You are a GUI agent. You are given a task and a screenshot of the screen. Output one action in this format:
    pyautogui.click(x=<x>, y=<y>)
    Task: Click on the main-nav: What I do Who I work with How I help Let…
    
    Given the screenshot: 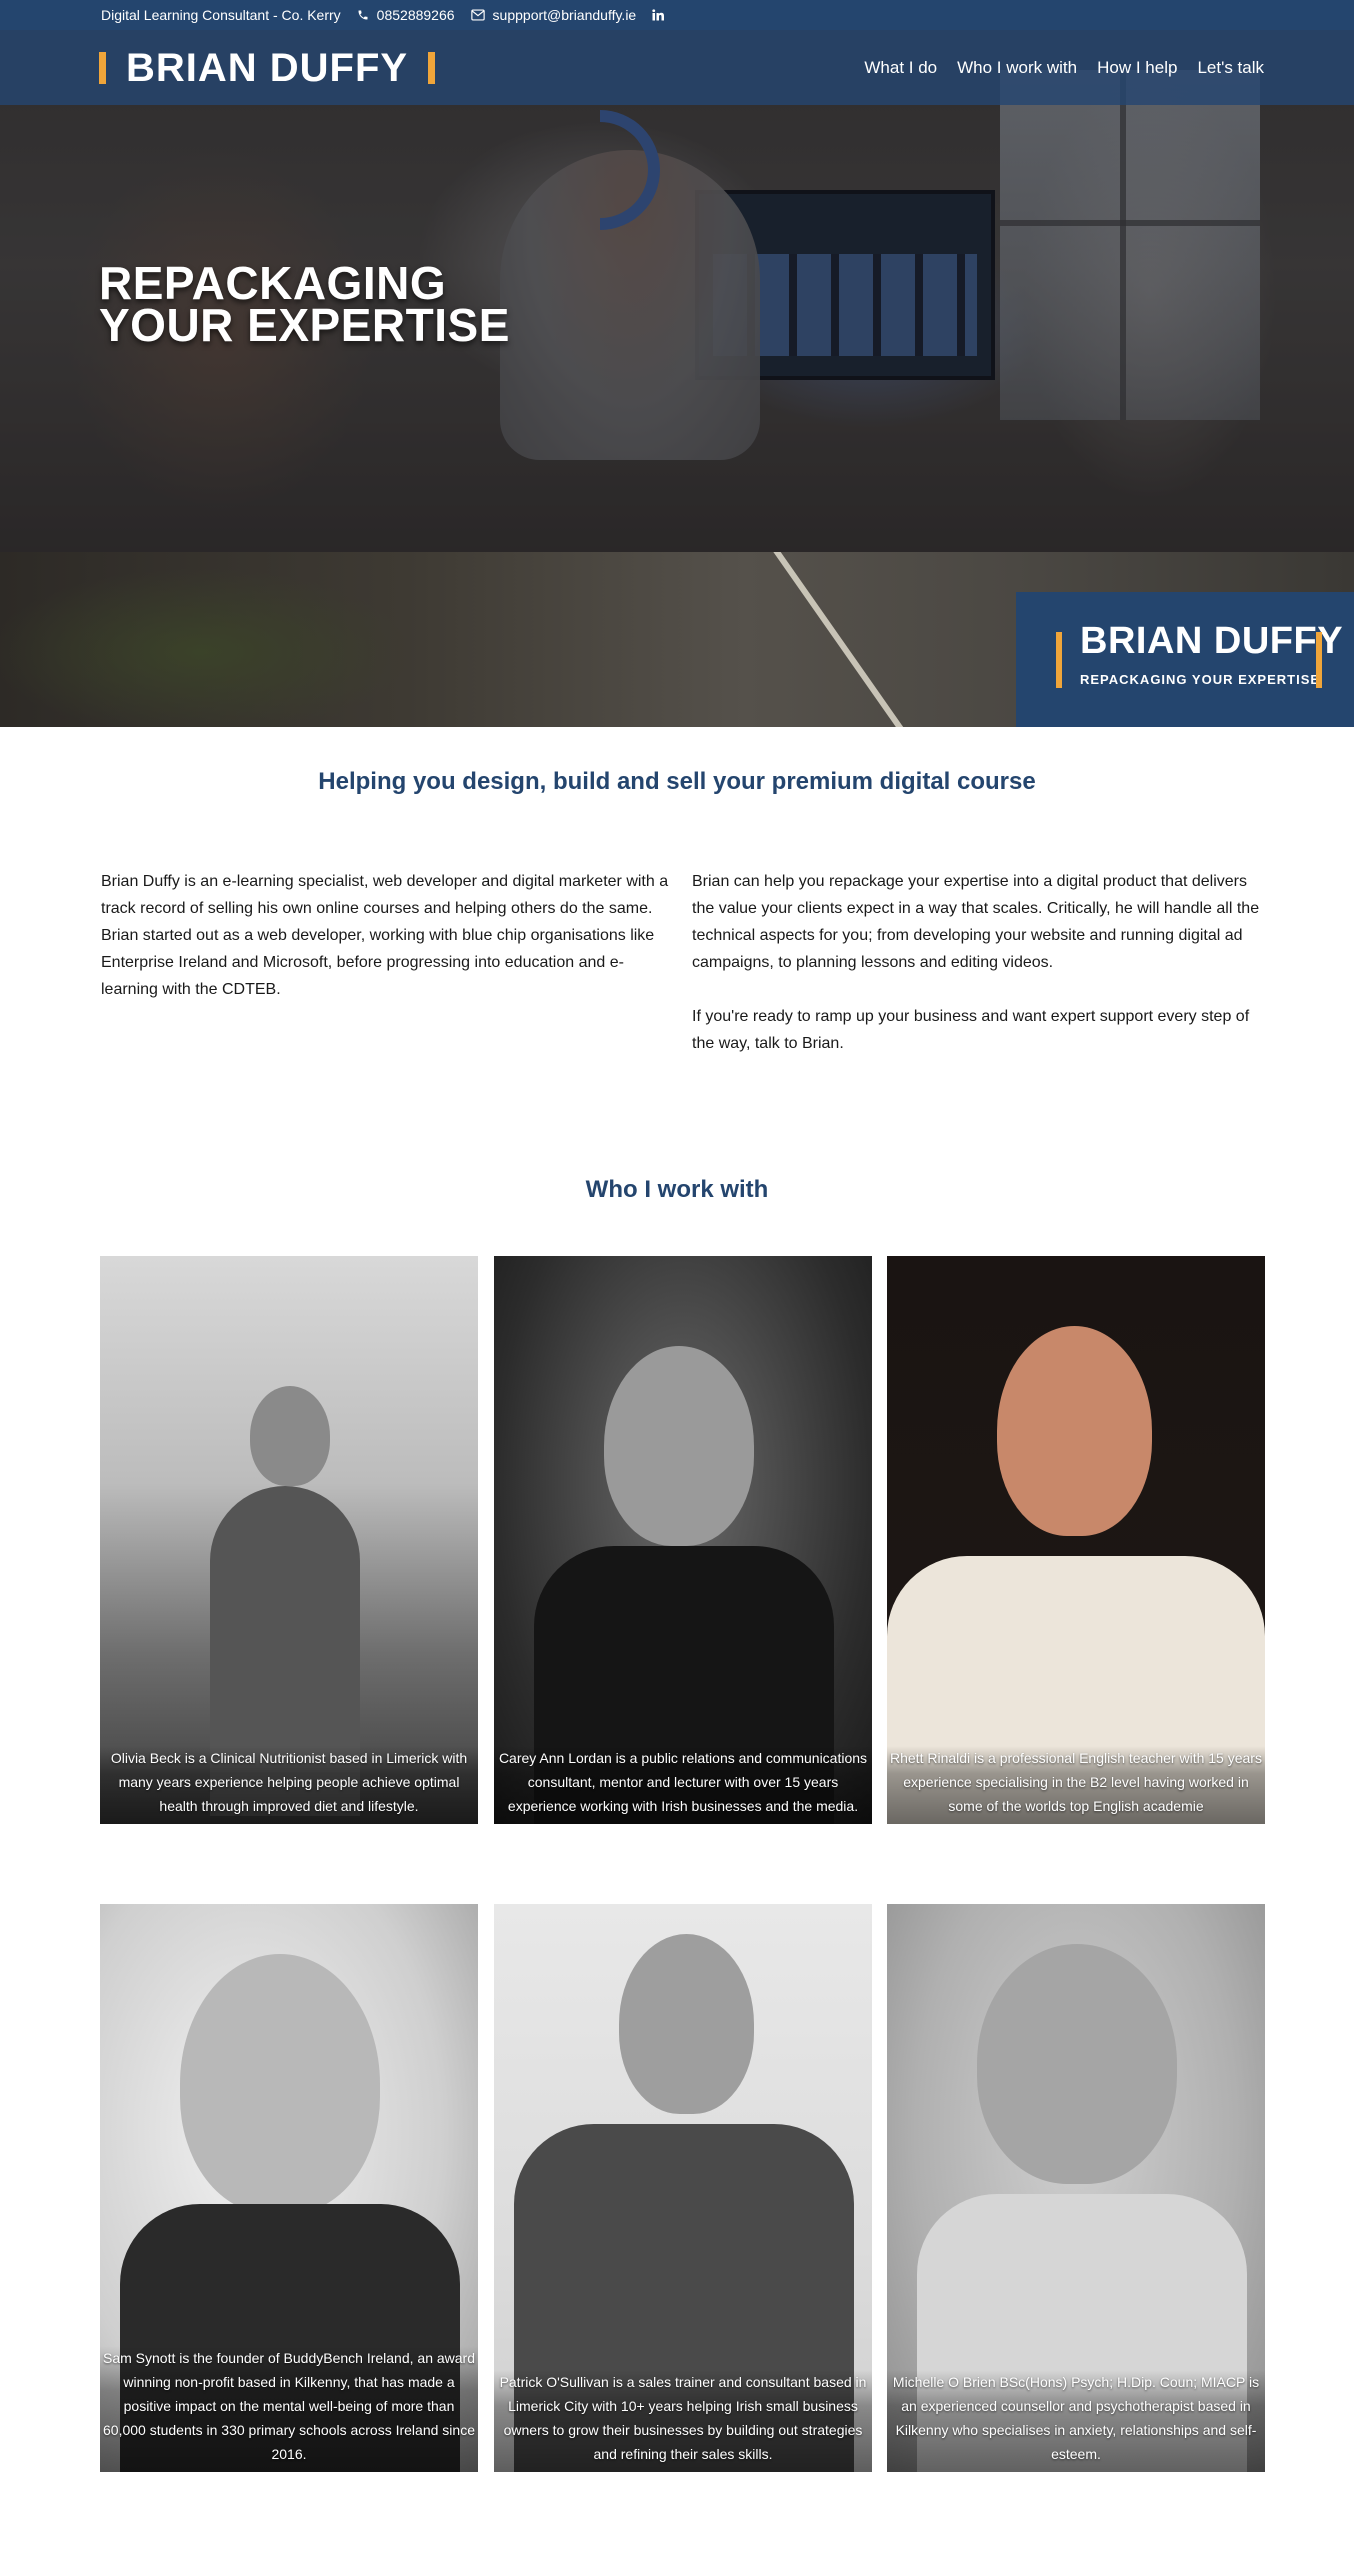 What is the action you would take?
    pyautogui.click(x=1064, y=67)
    